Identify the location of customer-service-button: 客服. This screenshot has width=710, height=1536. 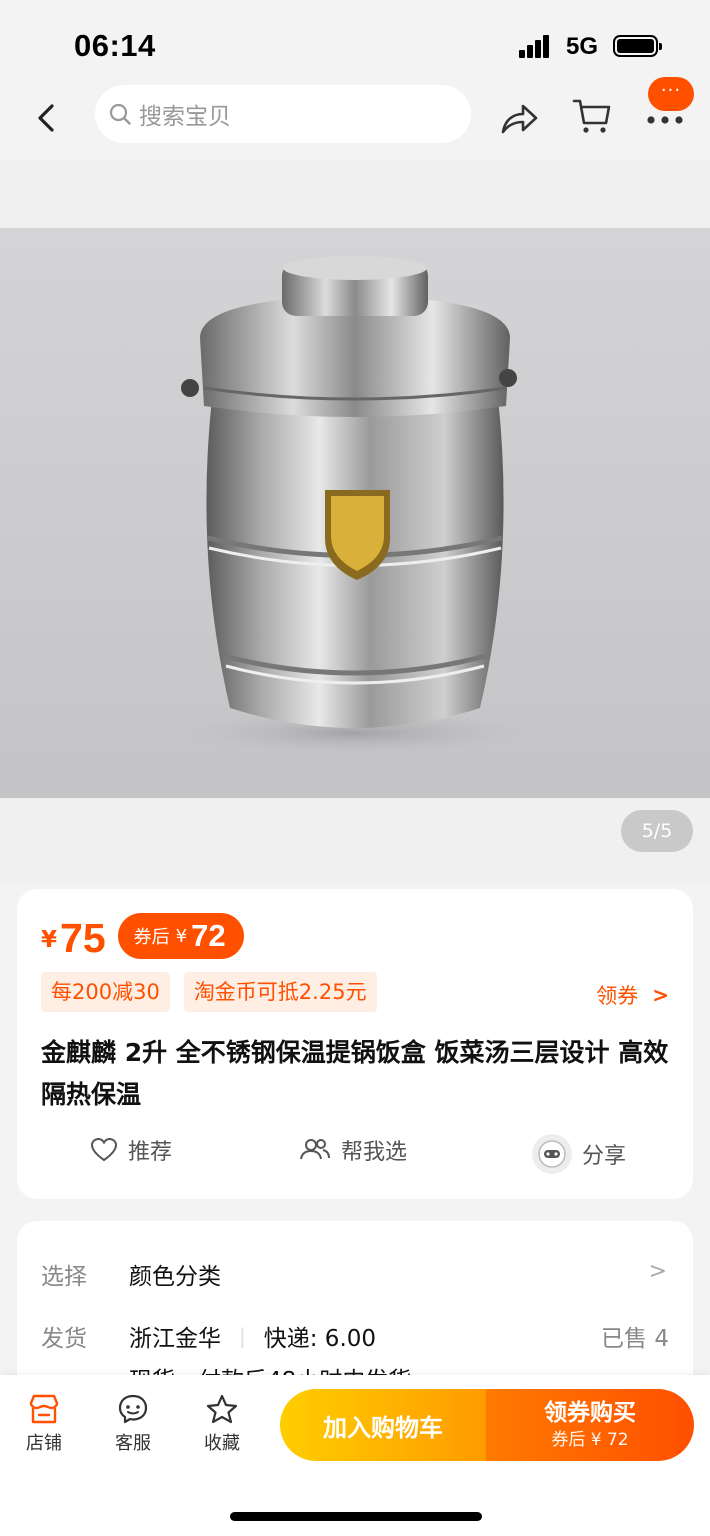
(133, 1424).